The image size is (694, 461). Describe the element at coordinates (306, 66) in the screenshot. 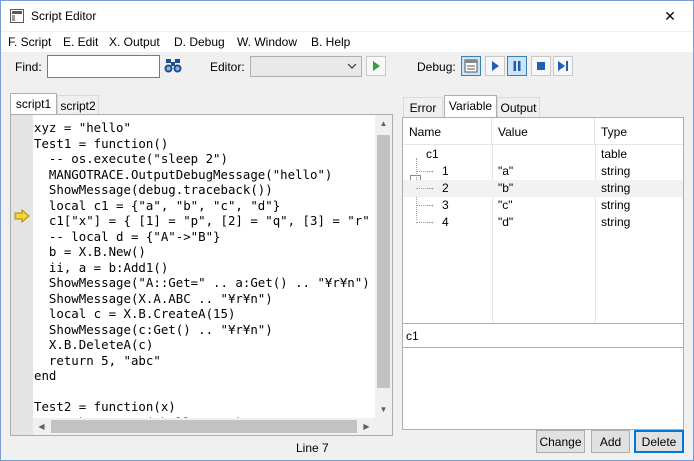

I see `editor-select` at that location.